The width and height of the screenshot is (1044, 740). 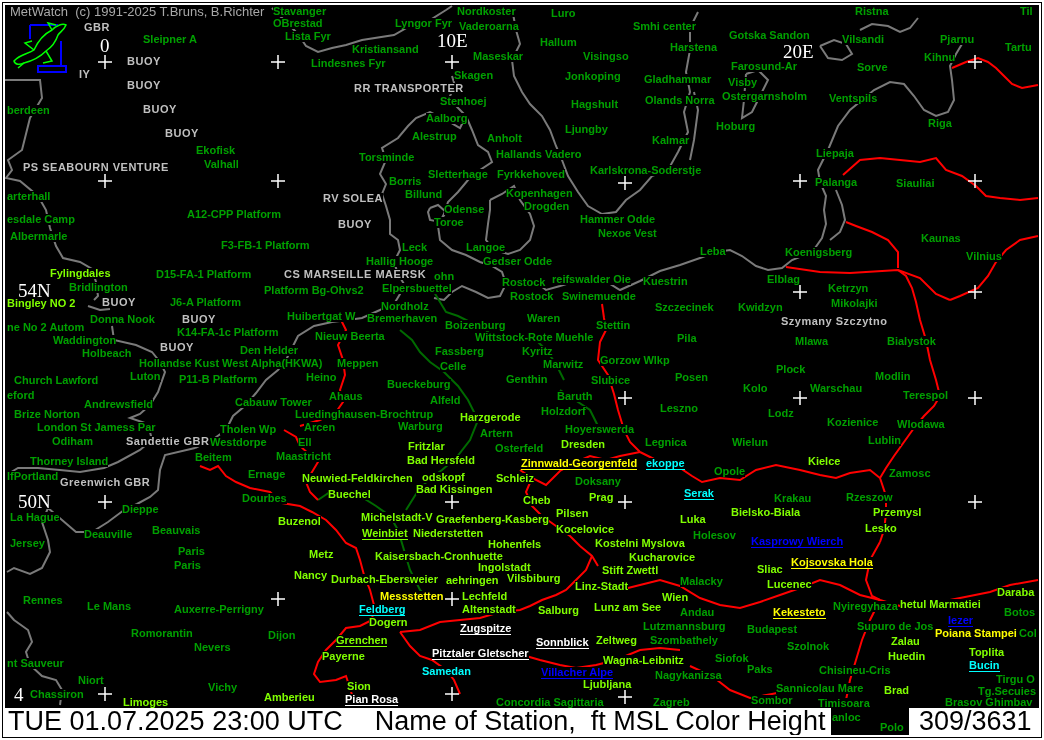 I want to click on station-label: Heino, so click(x=321, y=377).